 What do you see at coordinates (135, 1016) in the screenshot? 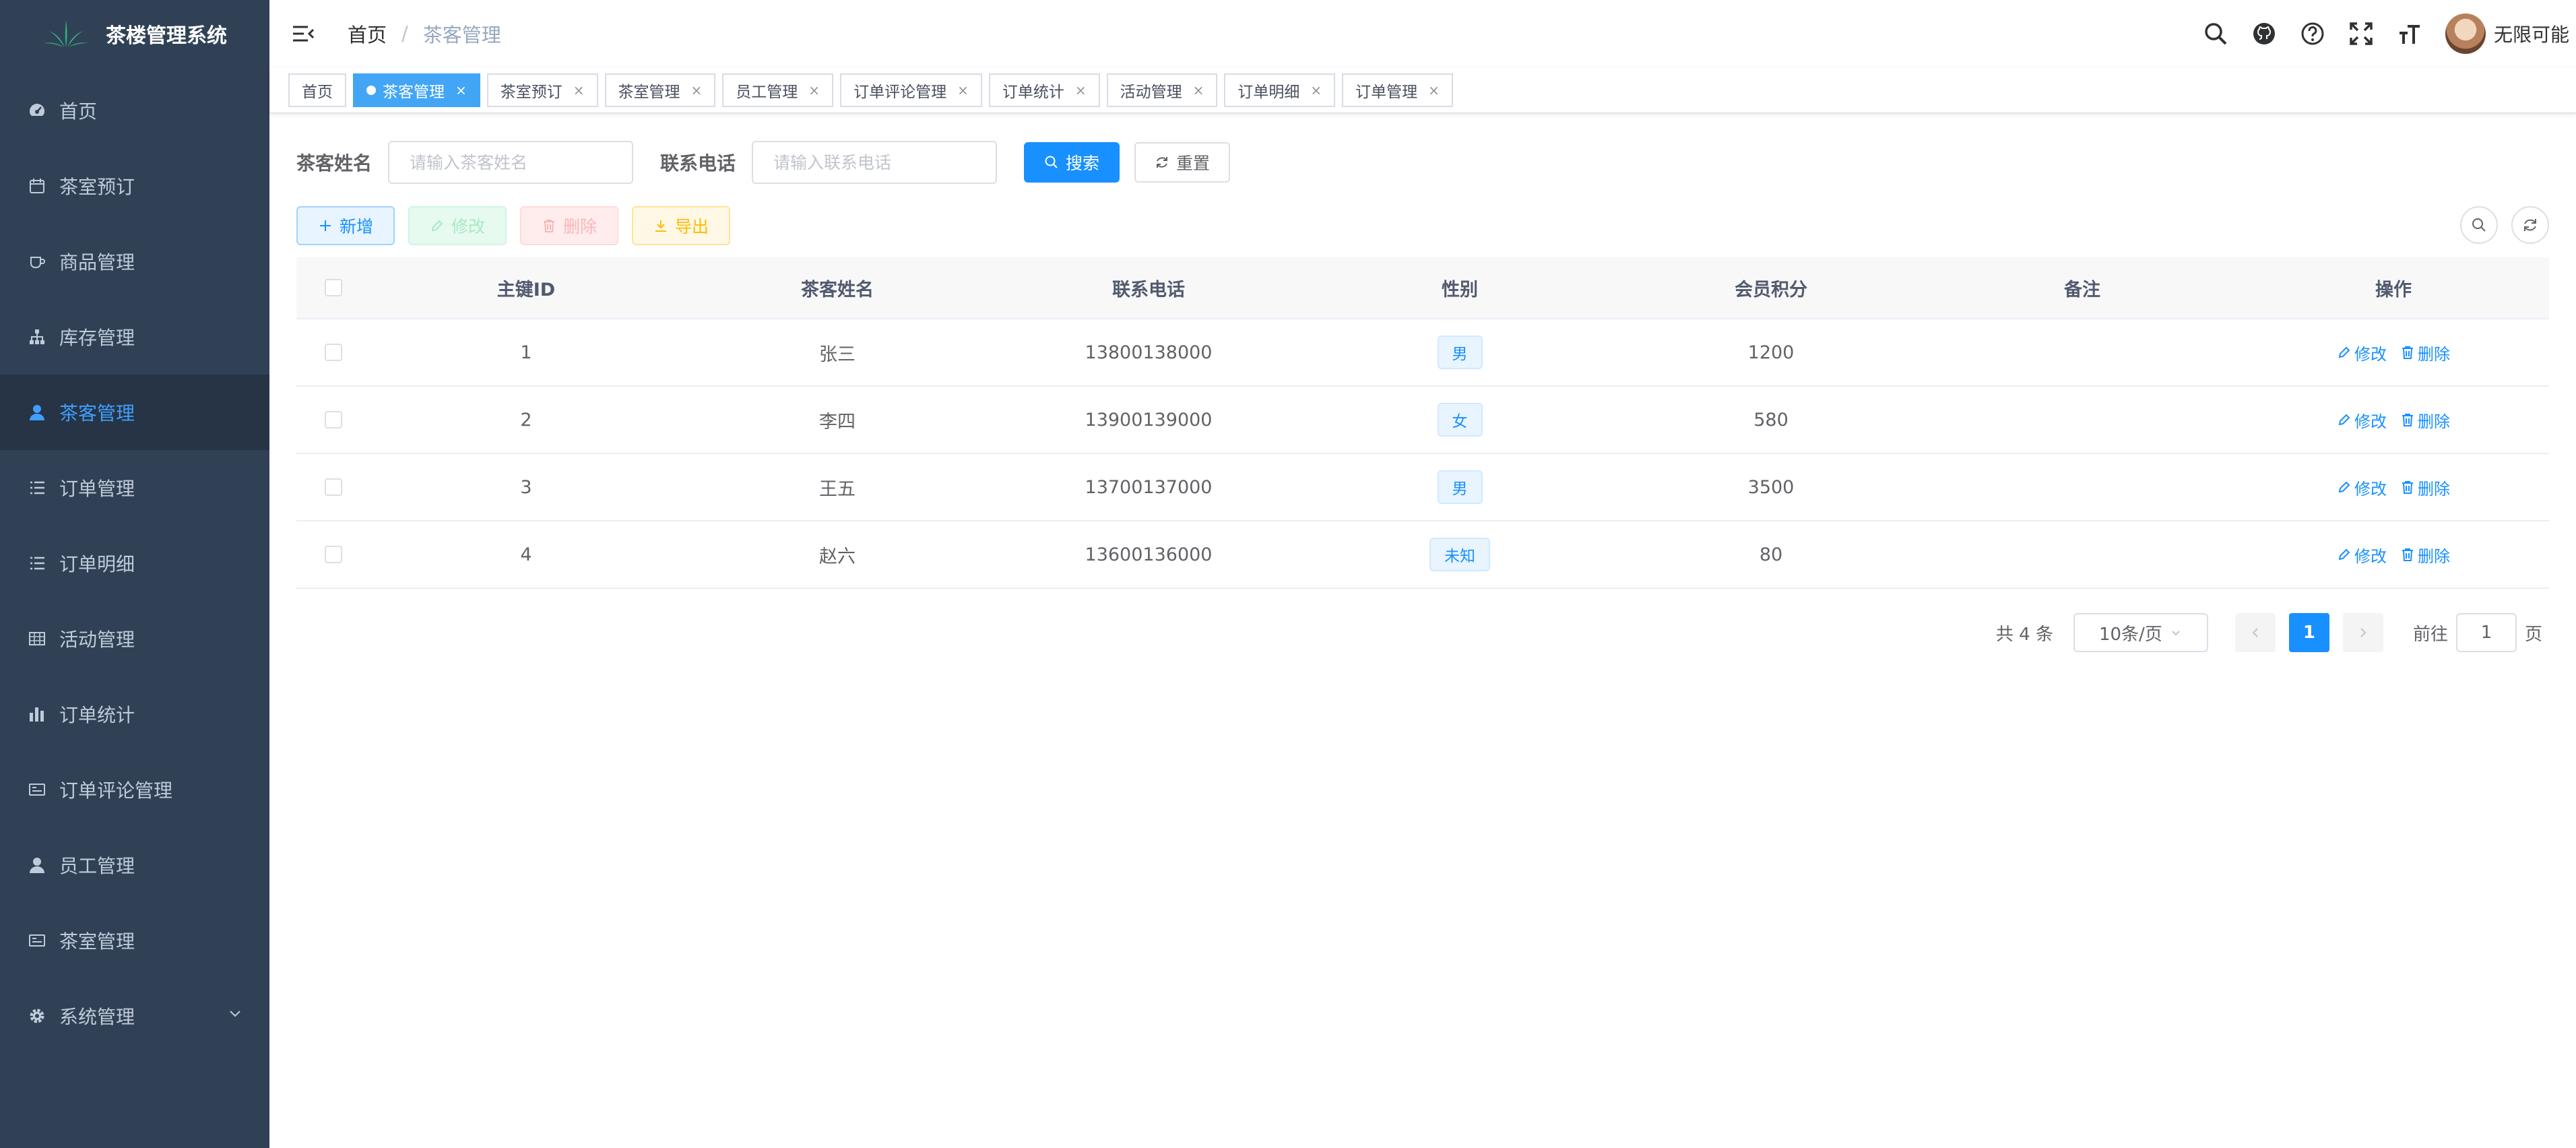
I see `sidebar-item-system: 系统管理` at bounding box center [135, 1016].